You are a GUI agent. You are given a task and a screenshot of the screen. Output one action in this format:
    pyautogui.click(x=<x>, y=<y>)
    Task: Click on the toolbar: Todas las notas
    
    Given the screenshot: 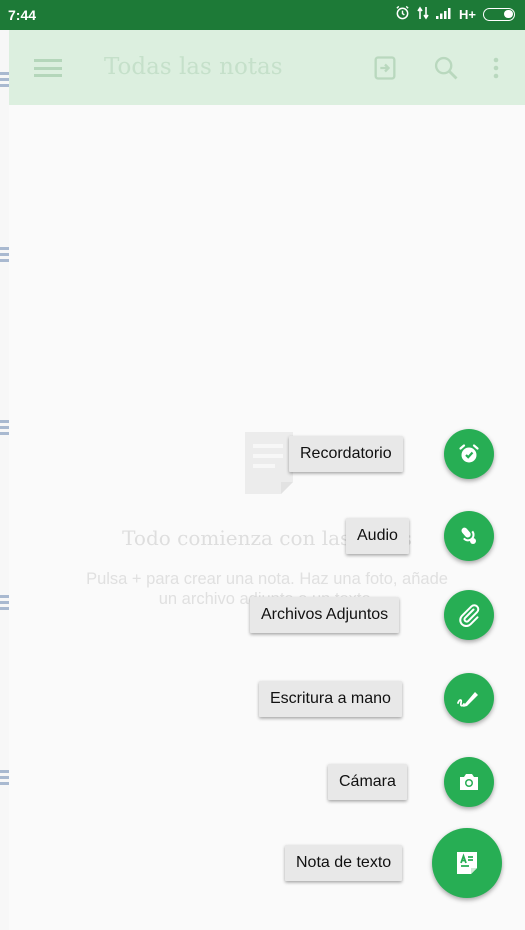 What is the action you would take?
    pyautogui.click(x=267, y=67)
    